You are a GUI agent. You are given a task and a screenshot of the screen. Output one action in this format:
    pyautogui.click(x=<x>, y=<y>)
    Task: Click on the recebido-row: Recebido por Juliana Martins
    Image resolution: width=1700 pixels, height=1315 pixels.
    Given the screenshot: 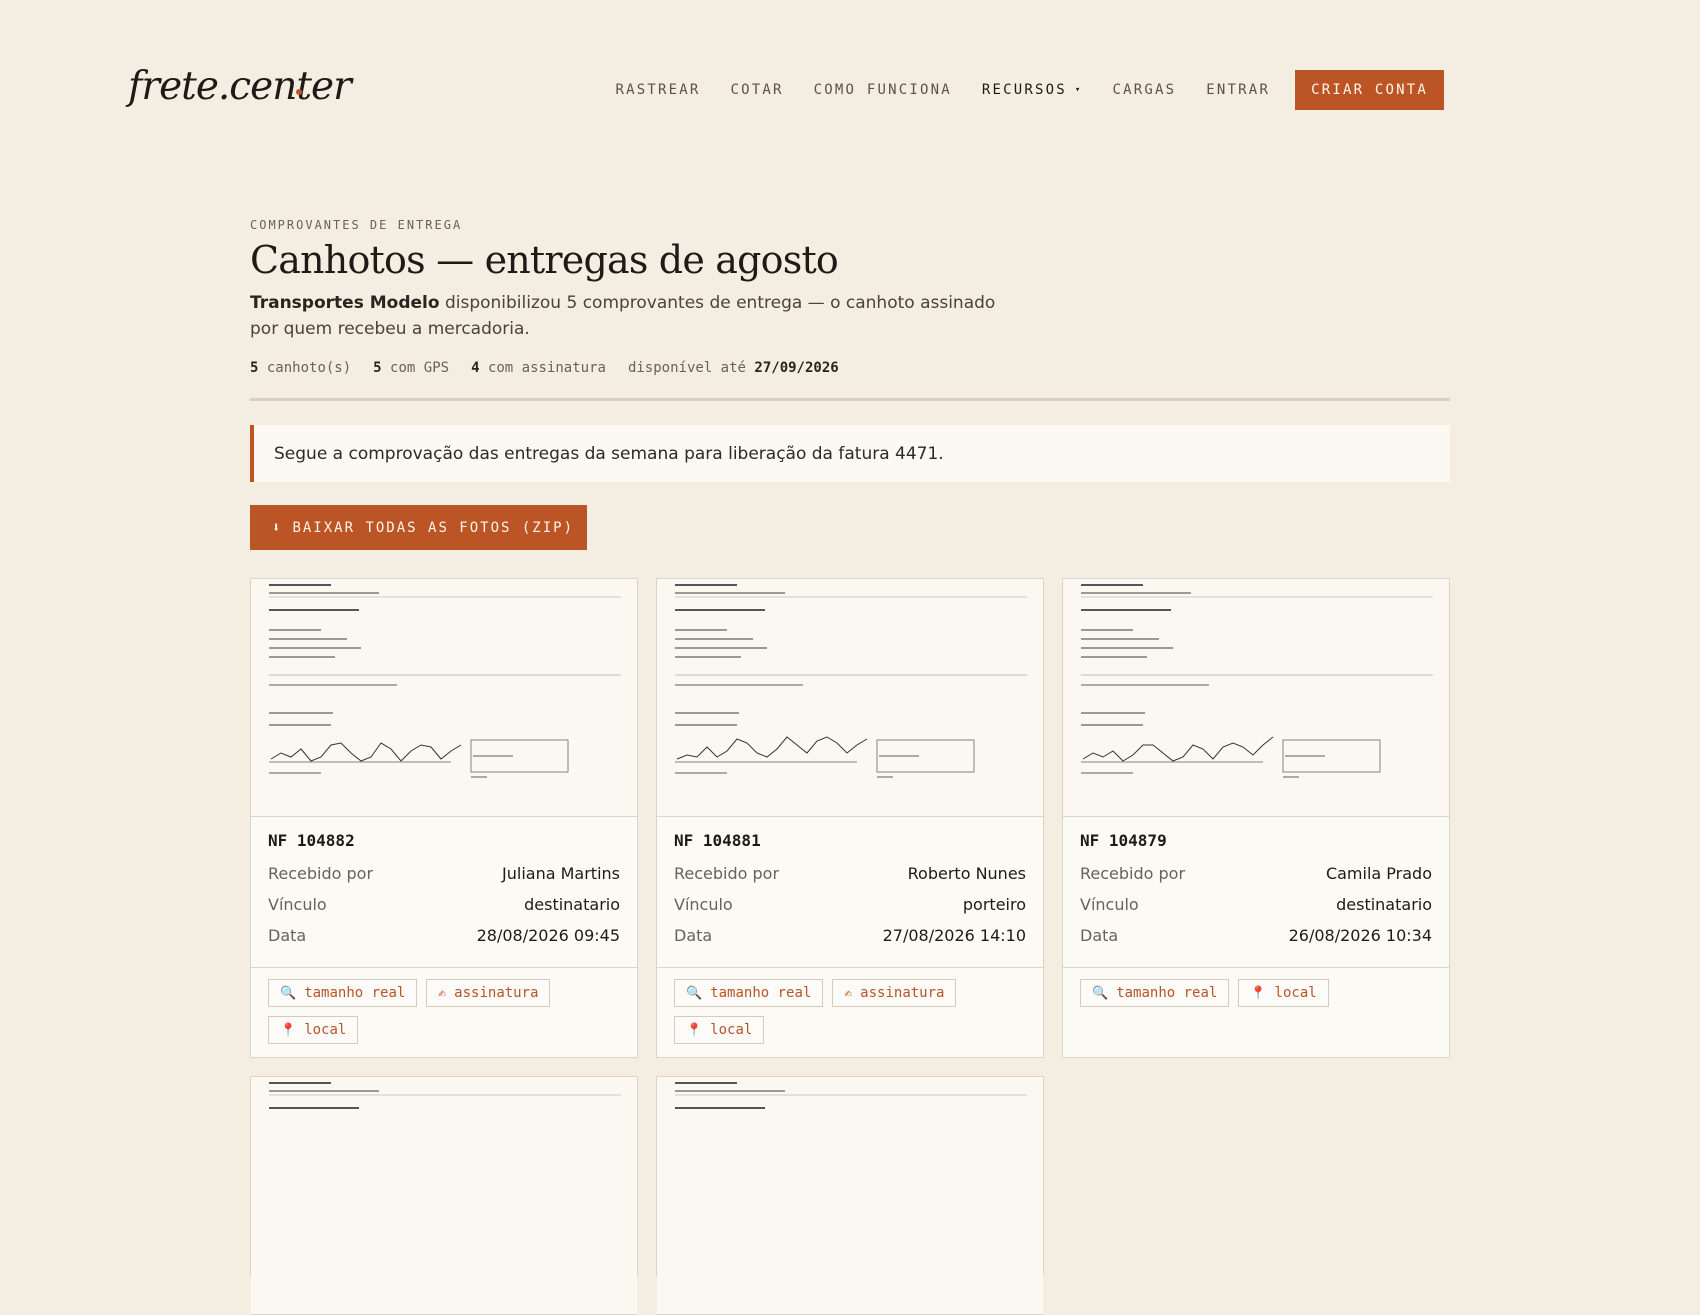 What is the action you would take?
    pyautogui.click(x=444, y=873)
    